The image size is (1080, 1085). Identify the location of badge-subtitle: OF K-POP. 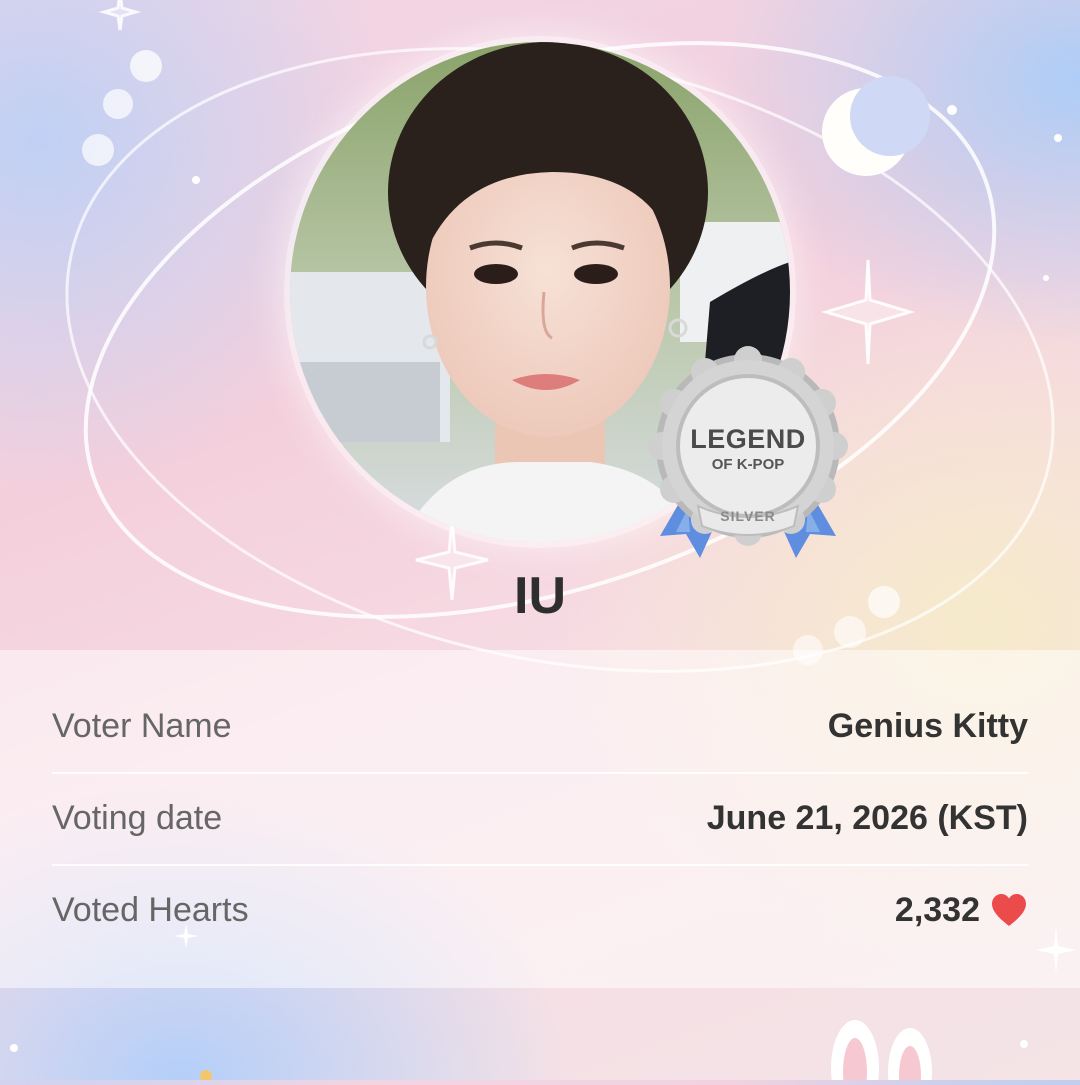
(748, 464).